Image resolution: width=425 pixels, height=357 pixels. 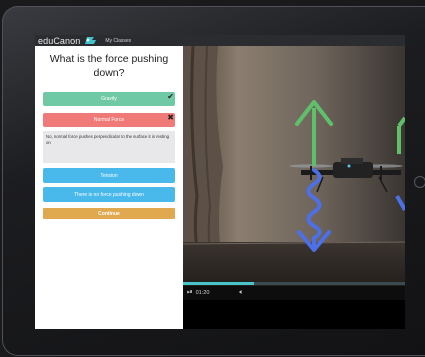 What do you see at coordinates (419, 182) in the screenshot?
I see `home-button` at bounding box center [419, 182].